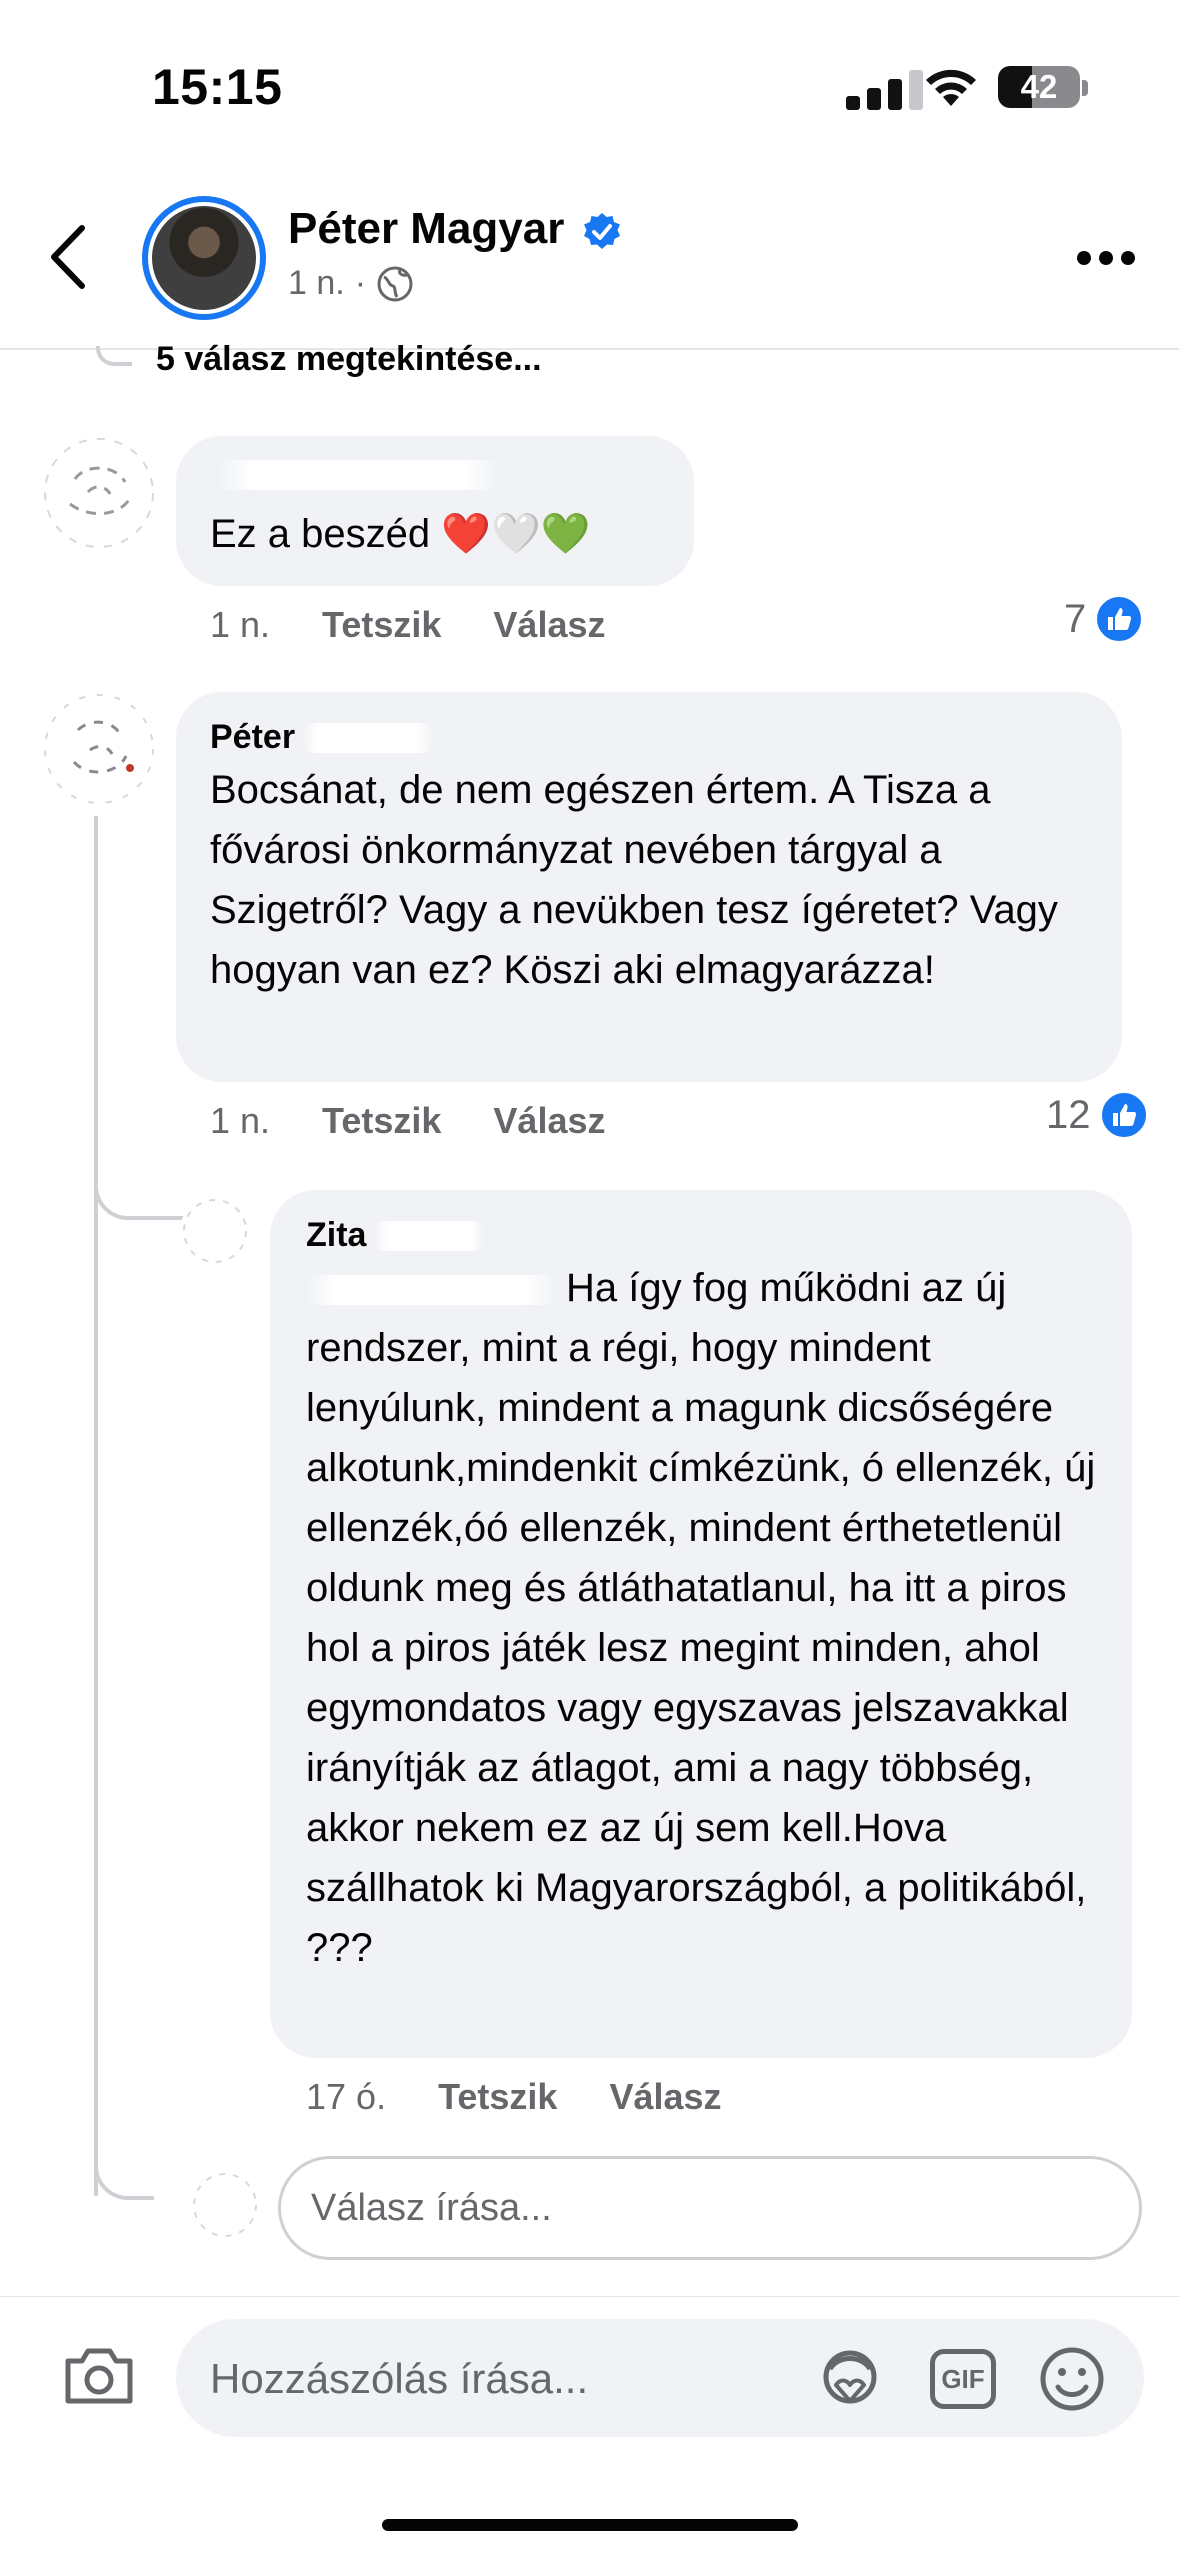 This screenshot has height=2556, width=1179. I want to click on battery-level: 42, so click(1039, 86).